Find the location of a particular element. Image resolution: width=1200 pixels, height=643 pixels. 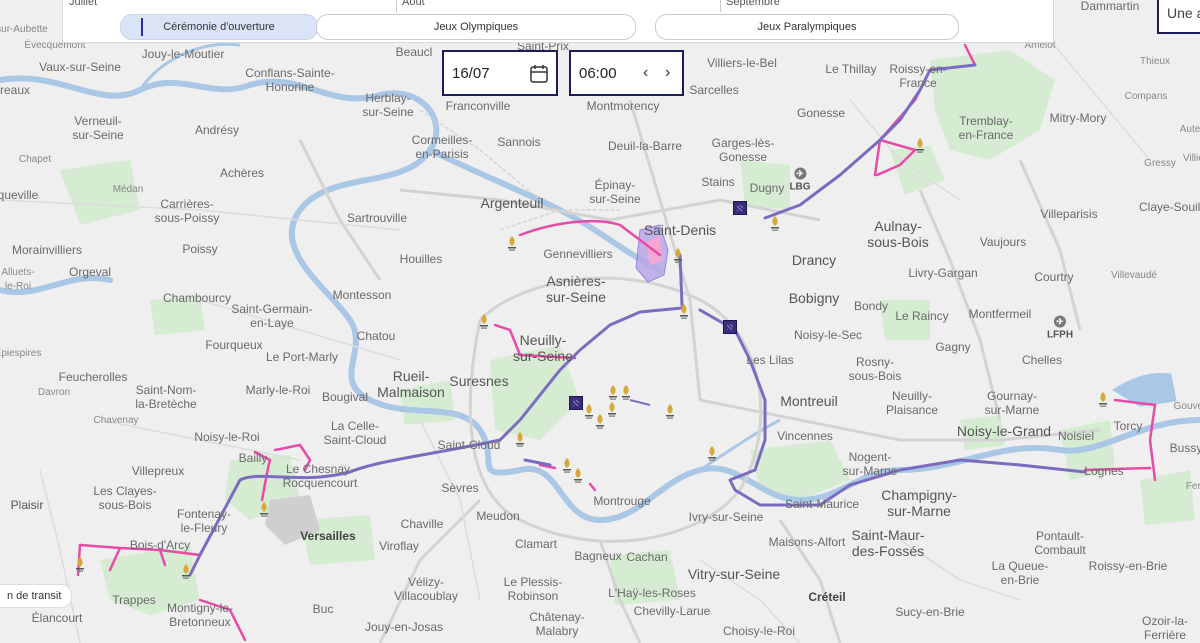

tab-label: Jeux Olympiques is located at coordinates (476, 27).